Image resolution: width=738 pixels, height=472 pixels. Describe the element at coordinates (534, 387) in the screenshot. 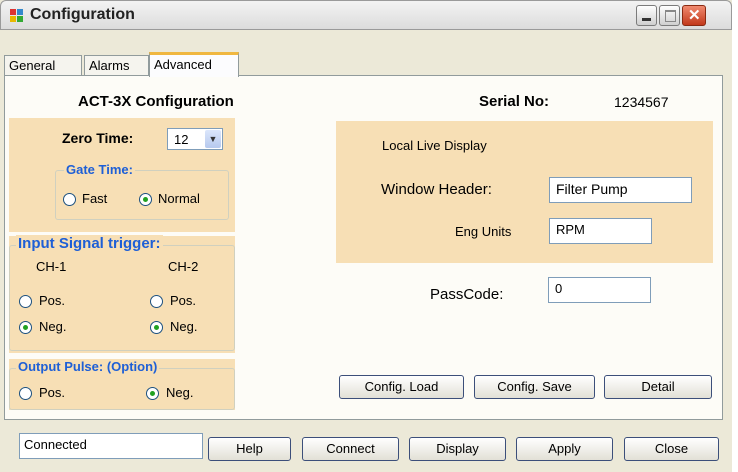

I see `config-save-button: Config. Save` at that location.